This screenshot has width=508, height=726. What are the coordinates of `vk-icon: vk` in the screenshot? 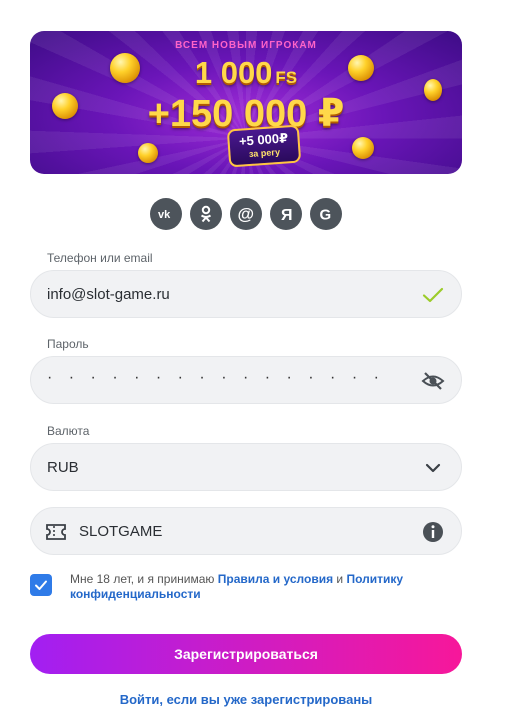 It's located at (166, 214).